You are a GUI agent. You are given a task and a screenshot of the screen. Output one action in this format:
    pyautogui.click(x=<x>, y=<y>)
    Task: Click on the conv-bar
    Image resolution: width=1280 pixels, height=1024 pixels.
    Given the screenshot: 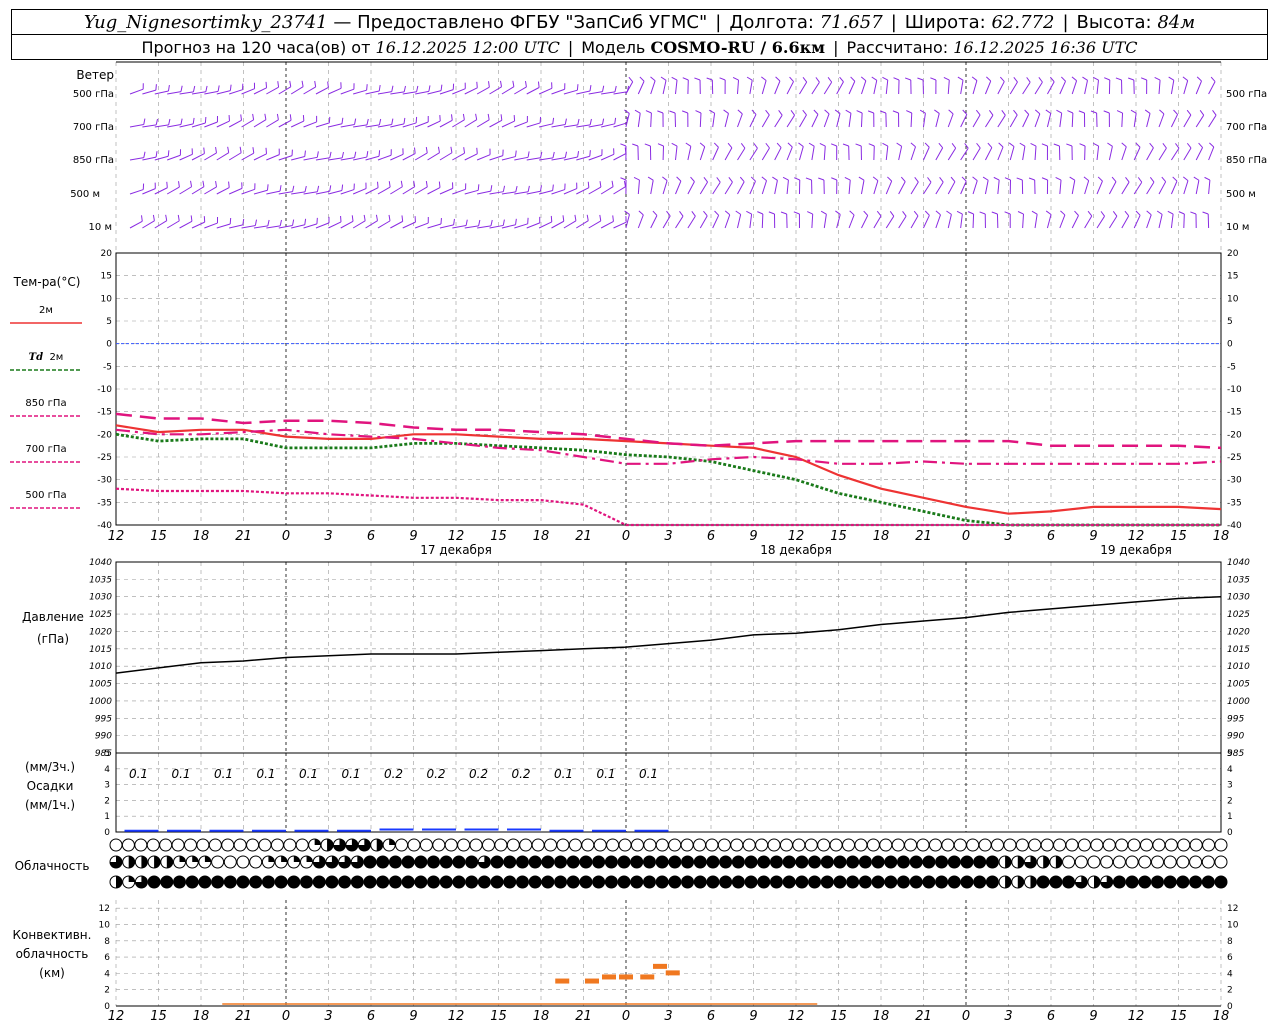 What is the action you would take?
    pyautogui.click(x=660, y=966)
    